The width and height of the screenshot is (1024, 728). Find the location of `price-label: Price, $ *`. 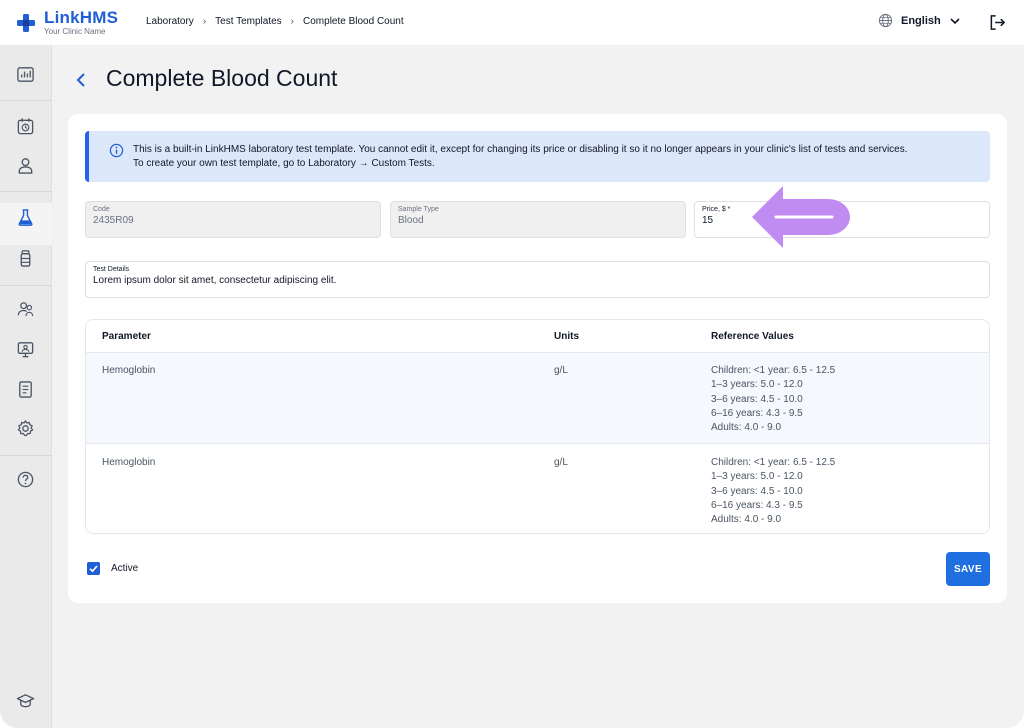

price-label: Price, $ * is located at coordinates (716, 209).